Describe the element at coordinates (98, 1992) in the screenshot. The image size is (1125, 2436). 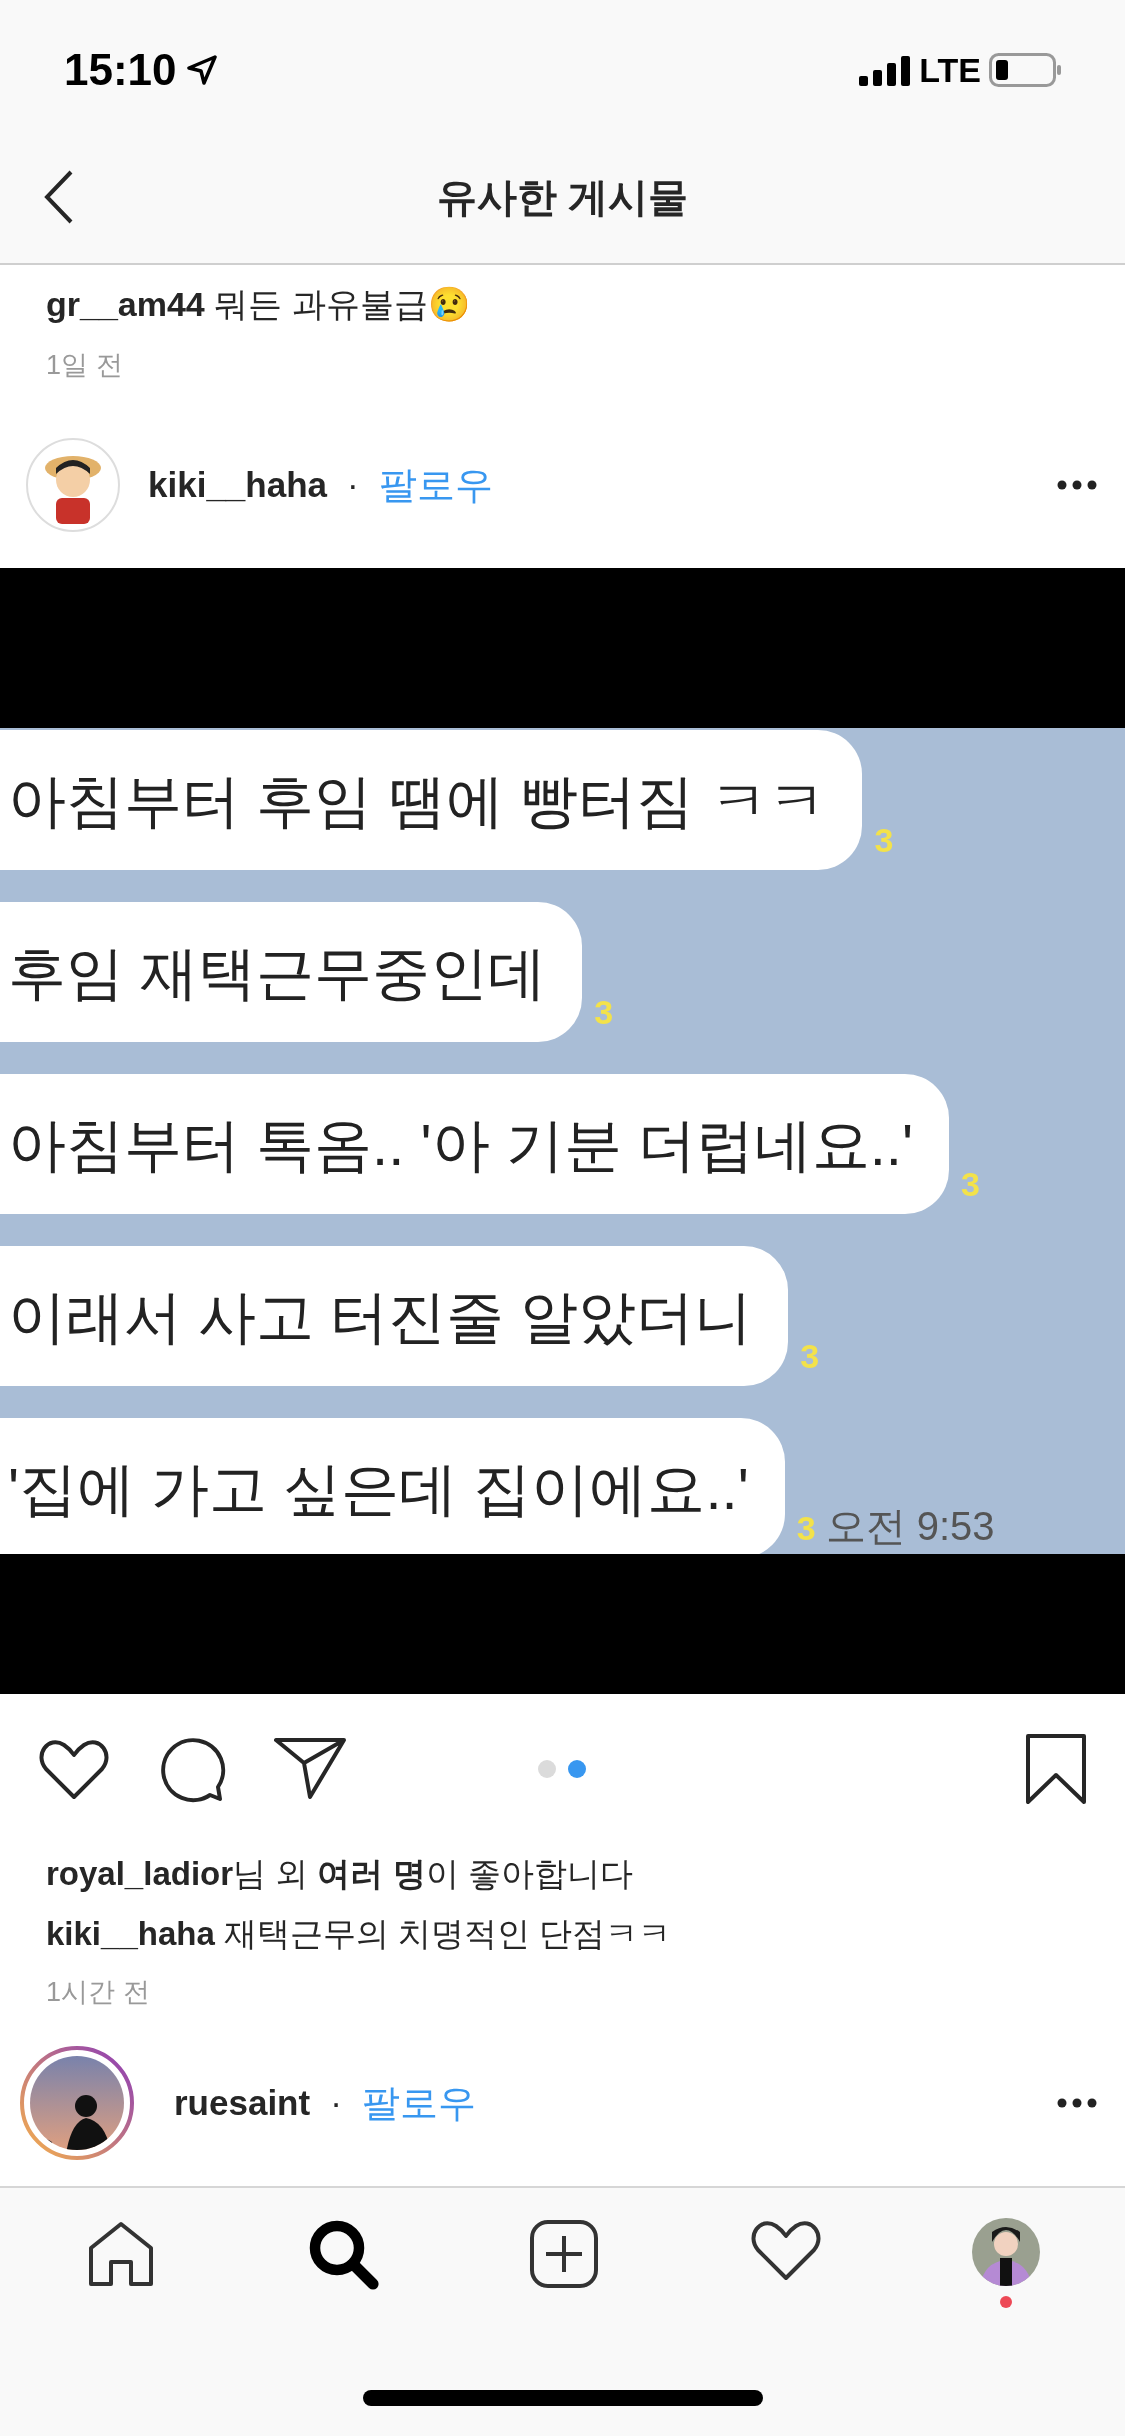
I see `timestamp: 1시간 전` at that location.